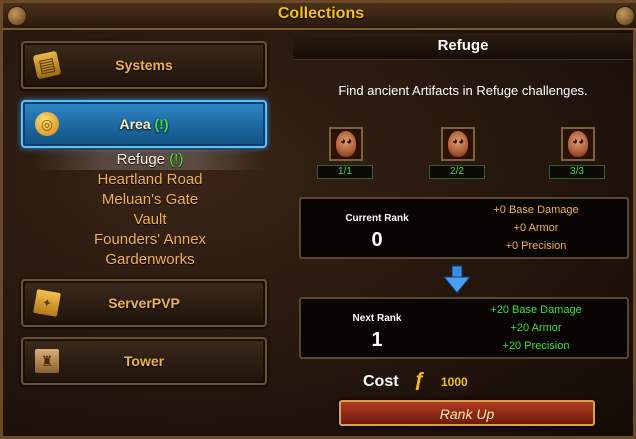 This screenshot has height=439, width=636. I want to click on current-bonus-armor: +0 Armor, so click(536, 228).